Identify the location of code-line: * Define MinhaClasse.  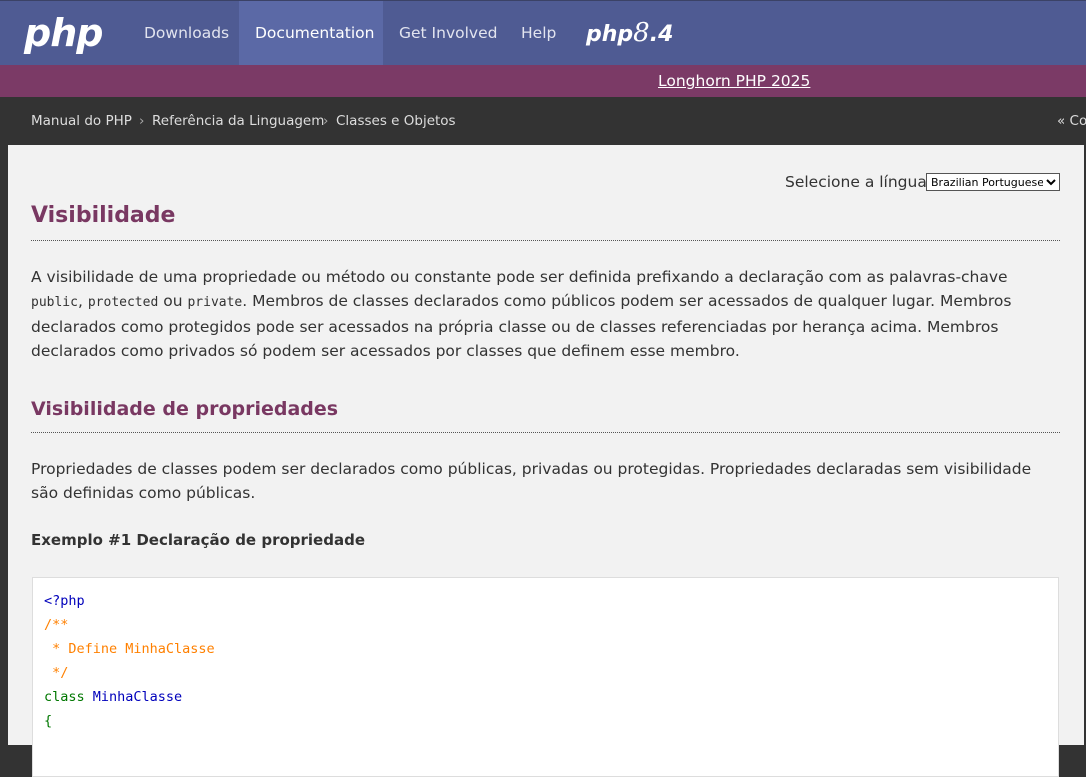
(129, 649).